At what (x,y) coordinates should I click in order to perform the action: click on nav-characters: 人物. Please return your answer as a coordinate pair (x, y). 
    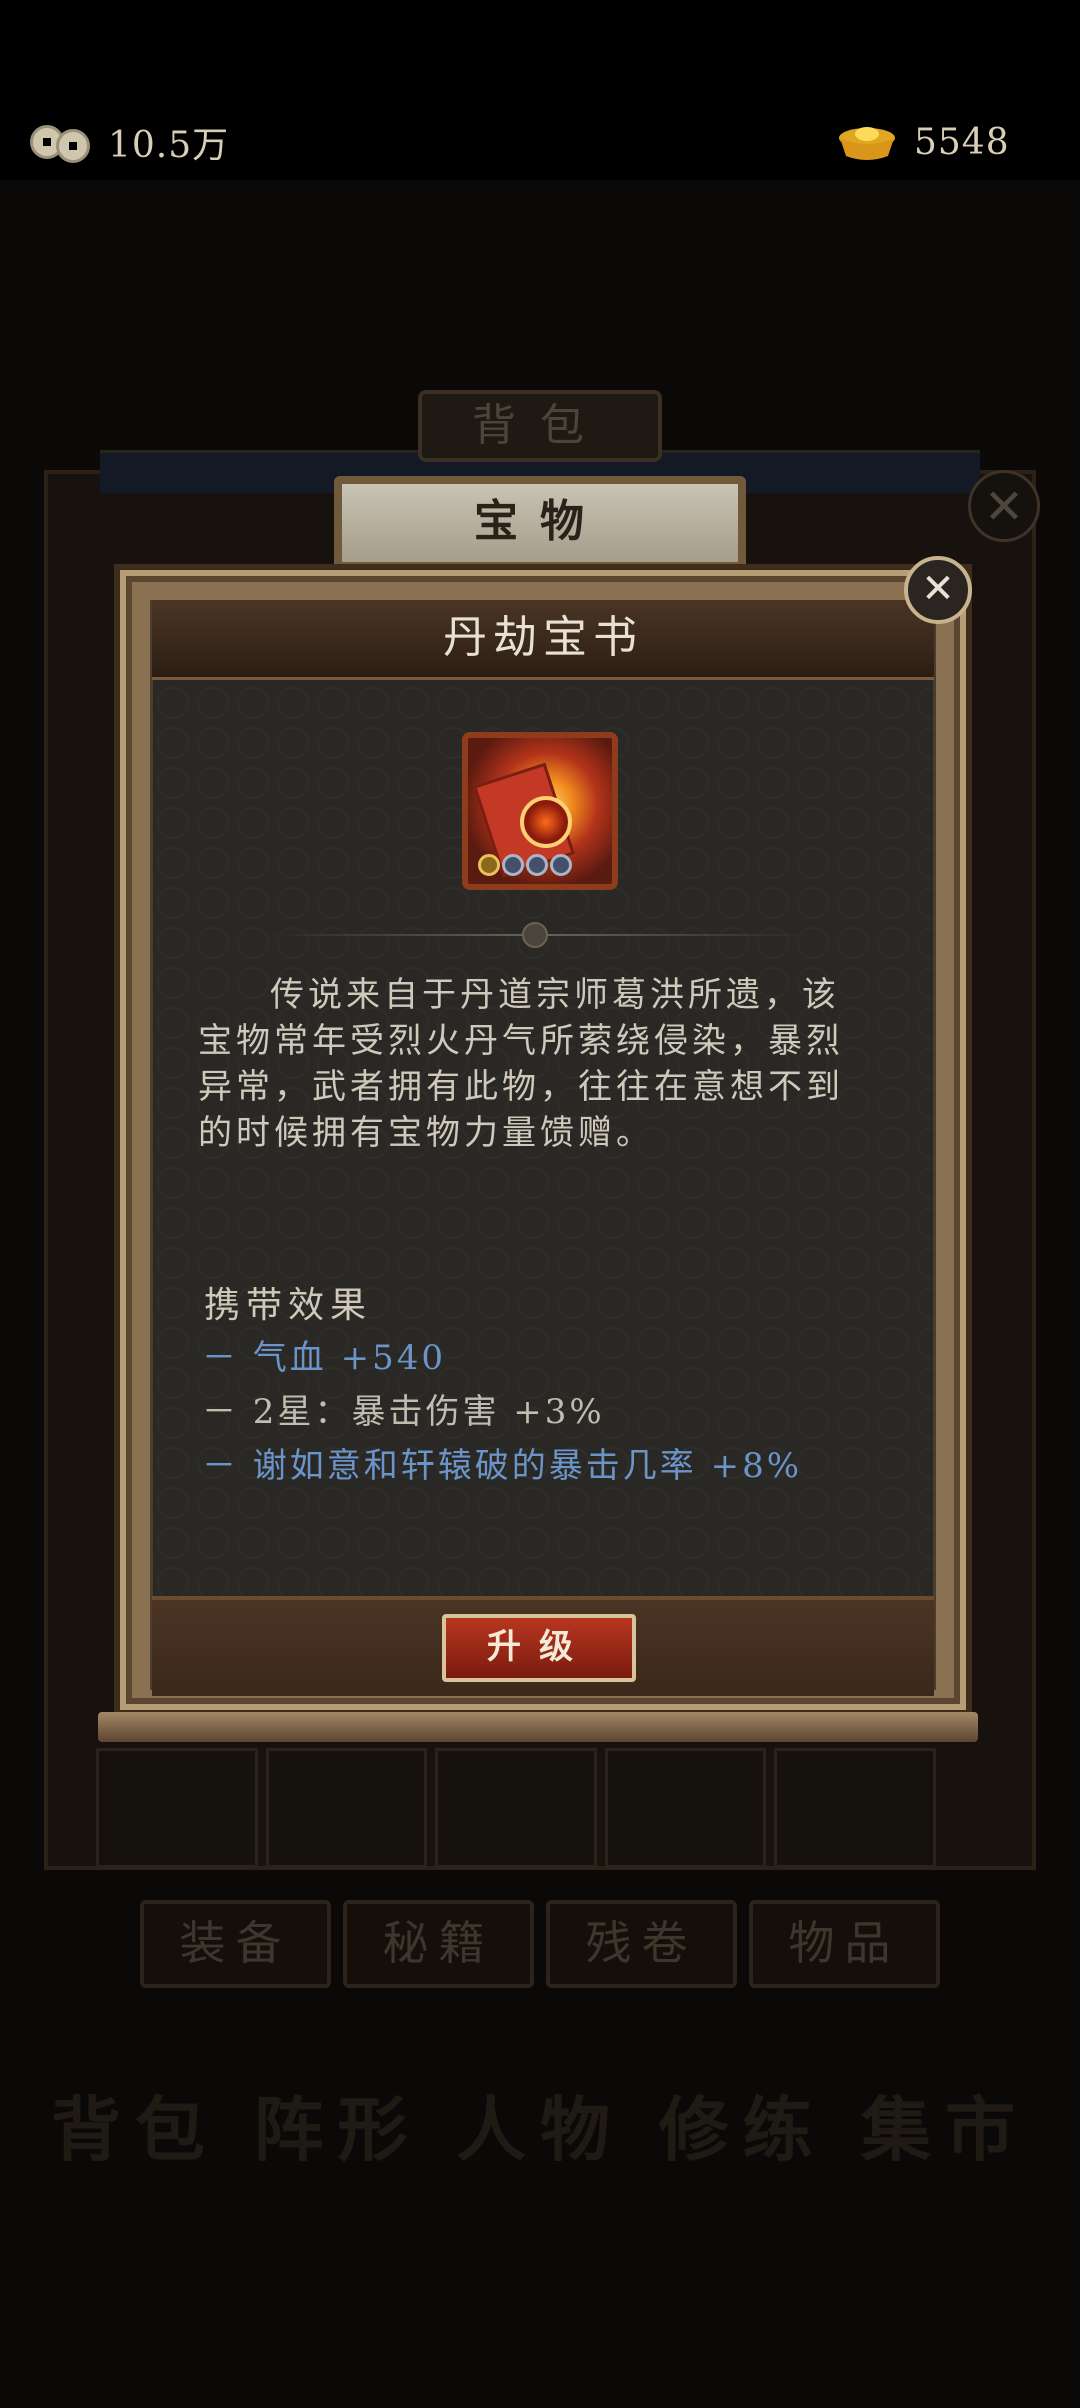
    Looking at the image, I should click on (540, 2190).